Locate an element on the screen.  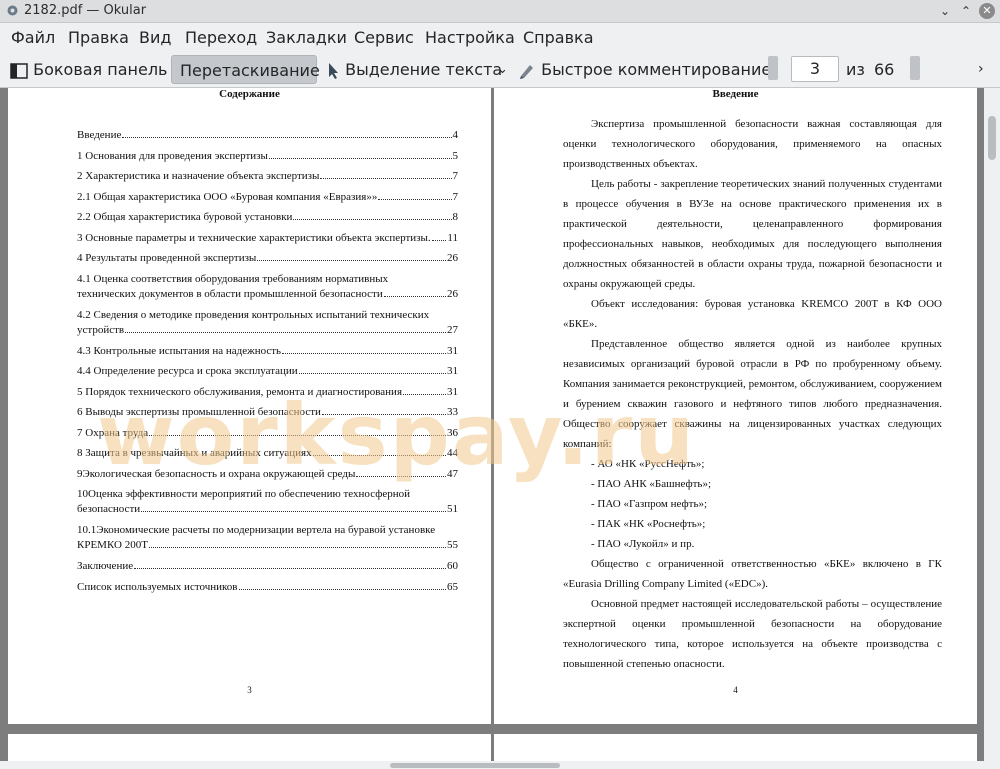
menu-view: Вид is located at coordinates (155, 37).